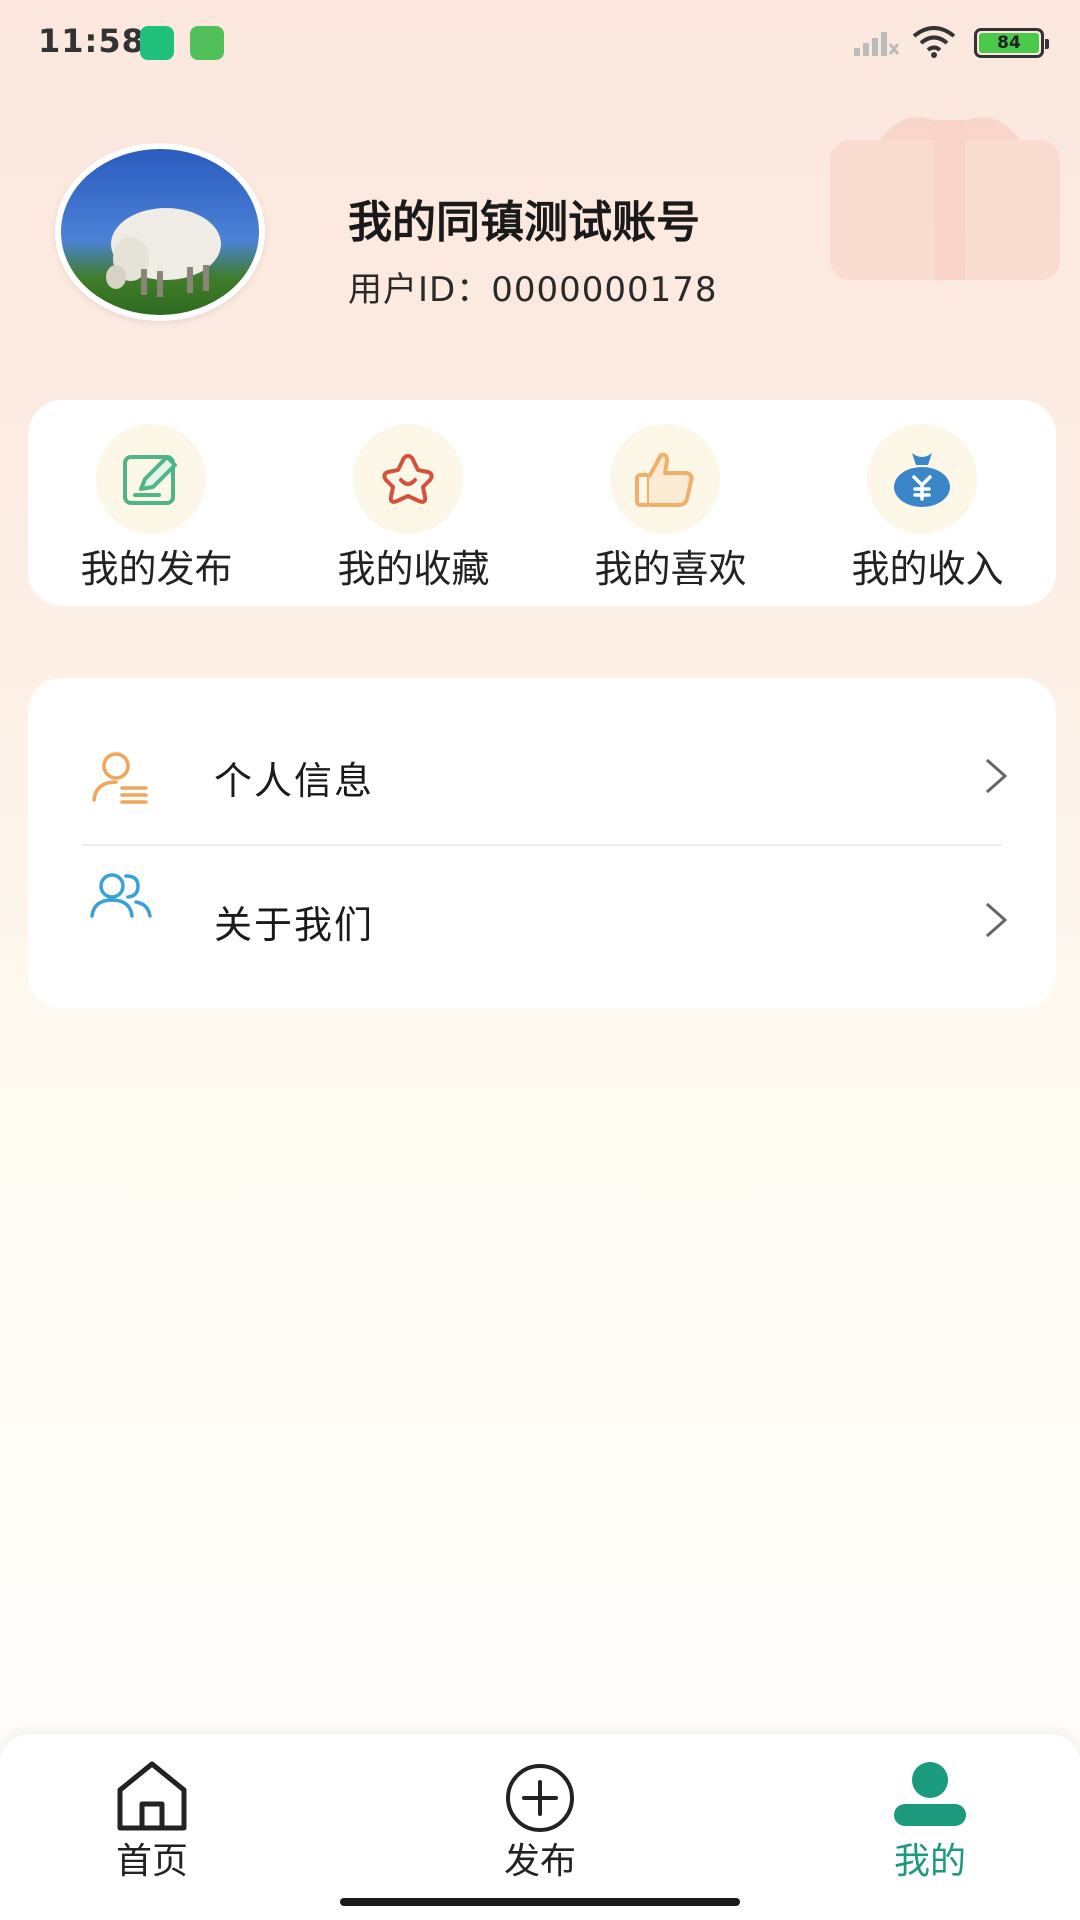 This screenshot has height=1920, width=1080. Describe the element at coordinates (294, 781) in the screenshot. I see `menu-item-label: 个人信息` at that location.